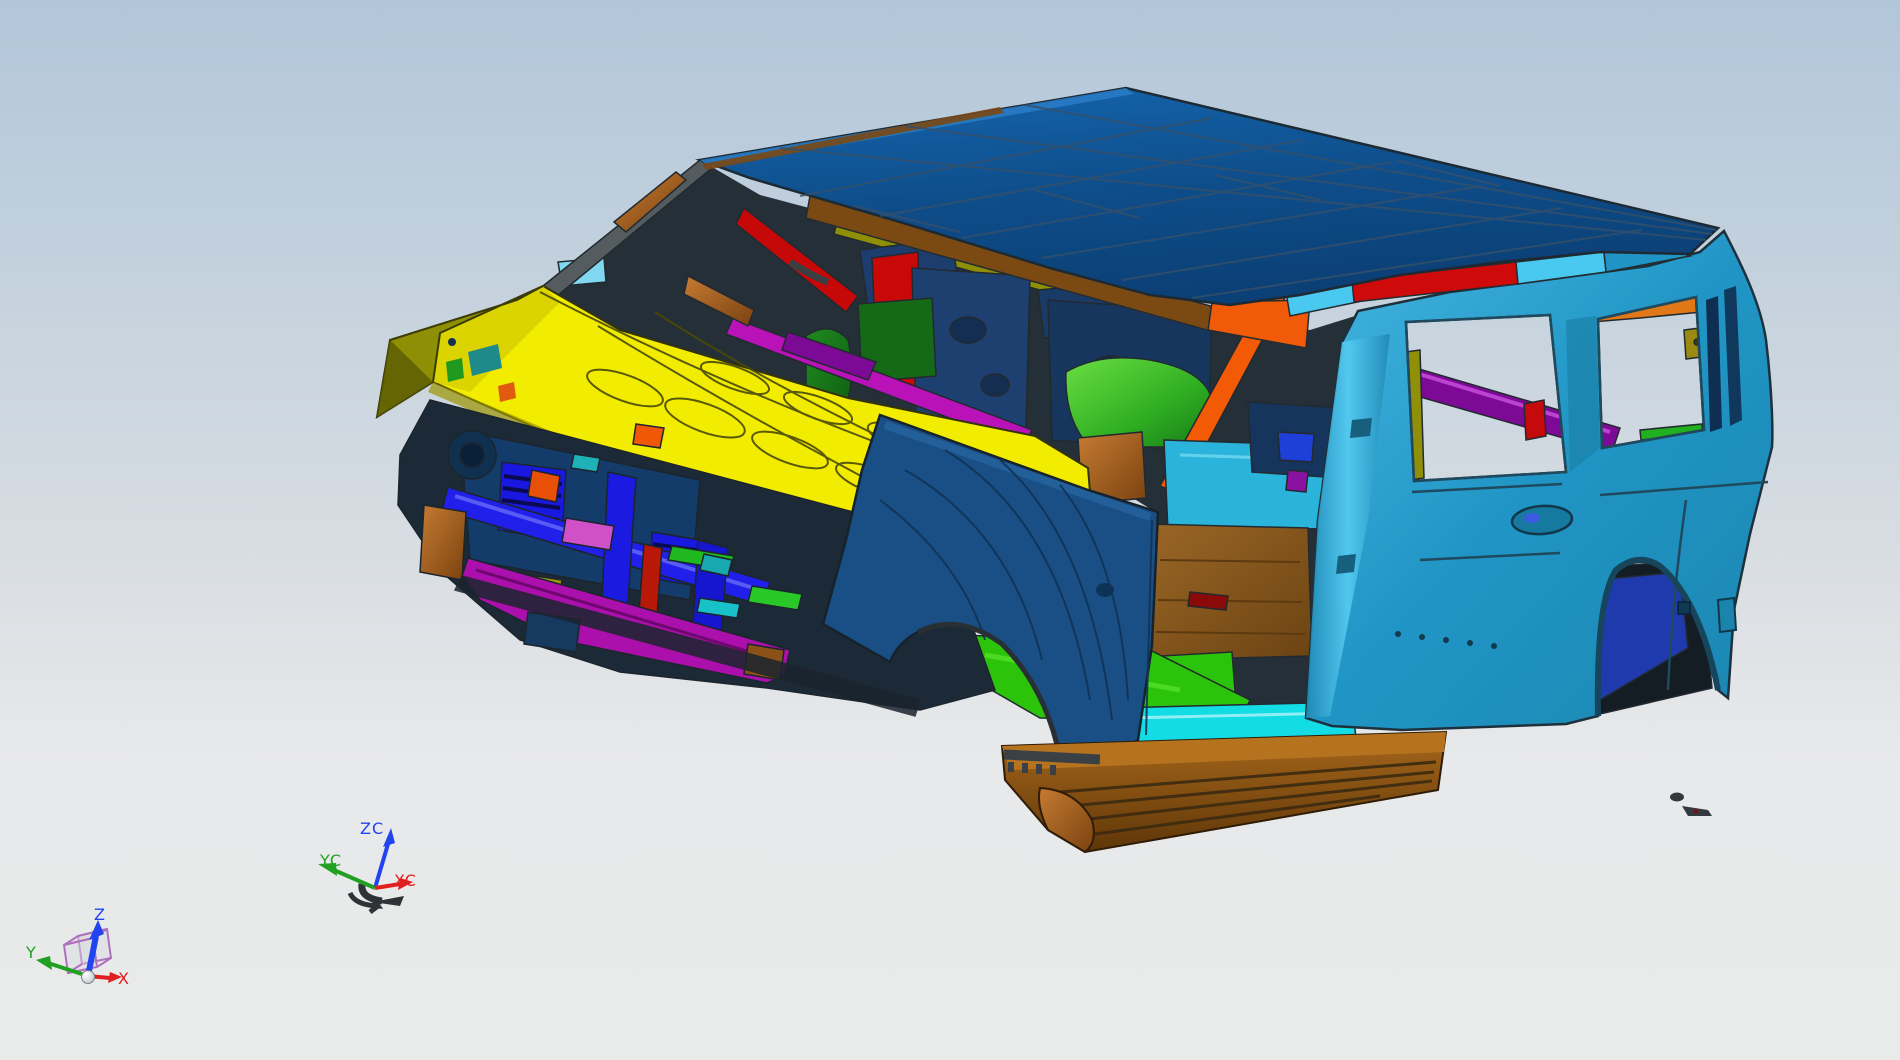 This screenshot has height=1060, width=1900. What do you see at coordinates (1297, 481) in the screenshot?
I see `purple-sliver` at bounding box center [1297, 481].